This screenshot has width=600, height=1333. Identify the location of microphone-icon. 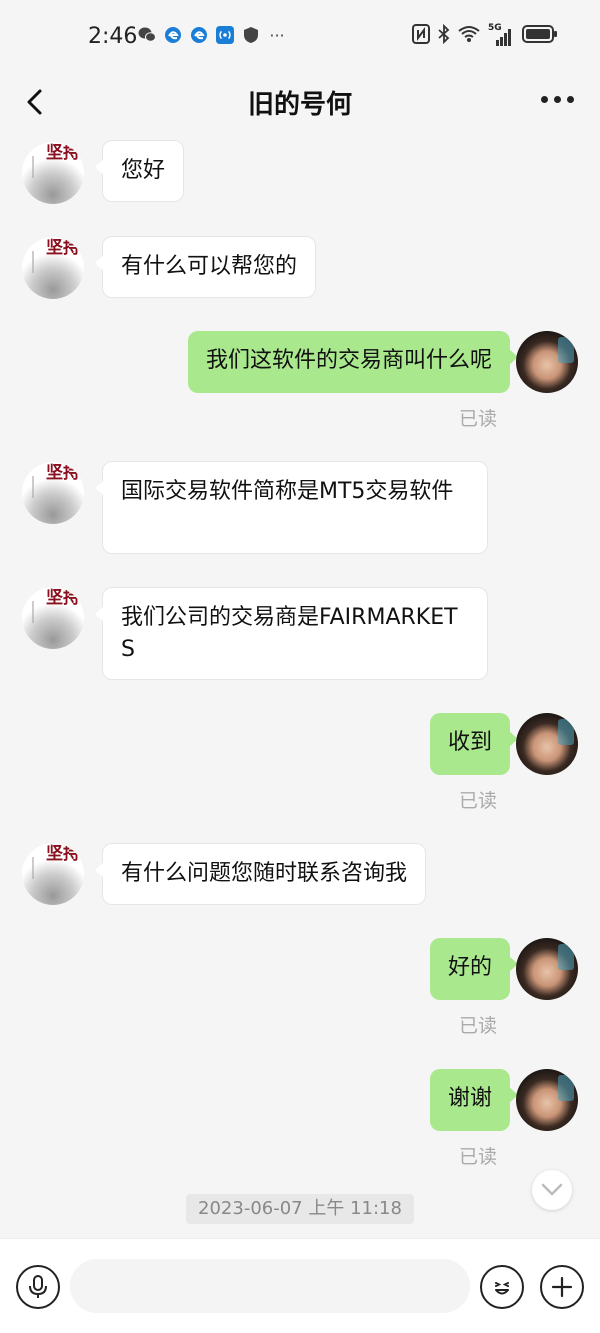
(38, 1286).